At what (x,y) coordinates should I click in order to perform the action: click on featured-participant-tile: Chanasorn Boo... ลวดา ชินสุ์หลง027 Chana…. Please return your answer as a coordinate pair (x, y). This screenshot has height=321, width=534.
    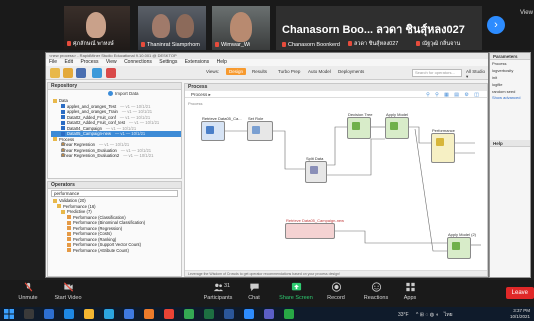
    Looking at the image, I should click on (379, 28).